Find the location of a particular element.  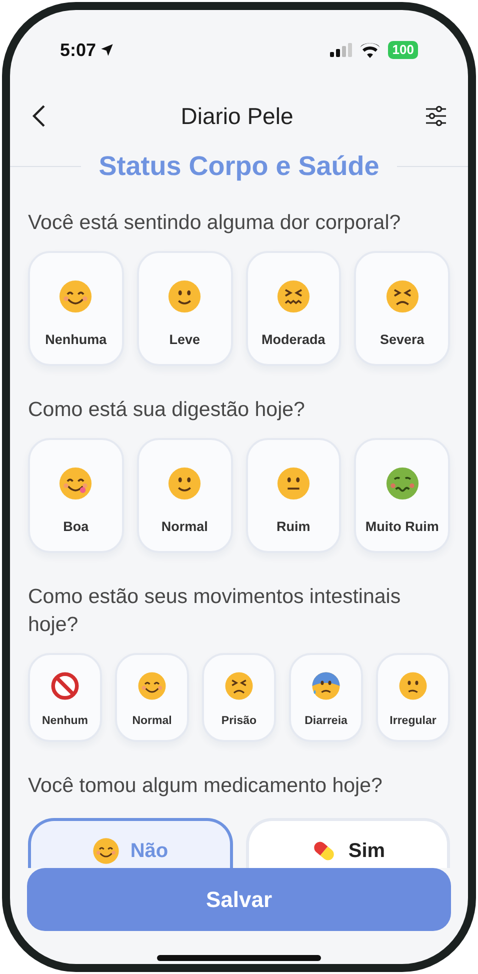

option-card: Ruim is located at coordinates (294, 495).